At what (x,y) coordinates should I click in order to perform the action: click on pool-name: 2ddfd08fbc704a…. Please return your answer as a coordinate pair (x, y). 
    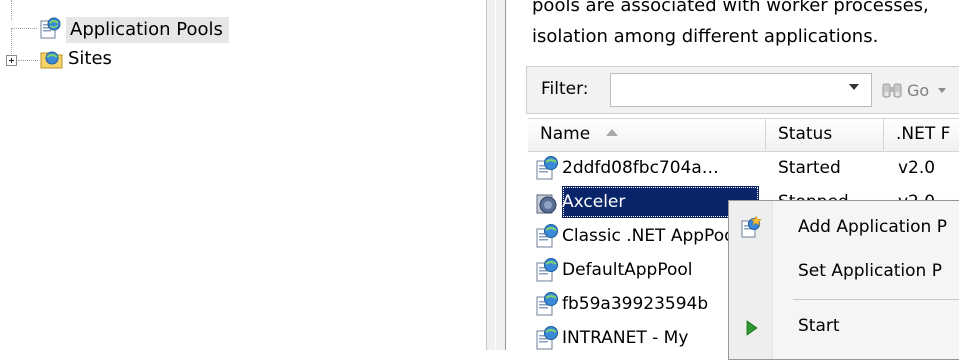
    Looking at the image, I should click on (640, 168).